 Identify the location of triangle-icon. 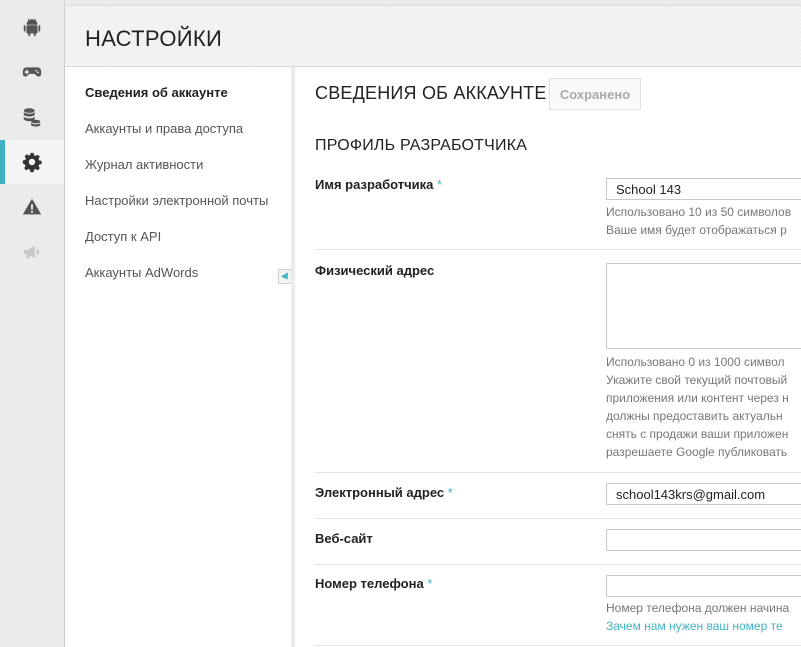
(285, 276).